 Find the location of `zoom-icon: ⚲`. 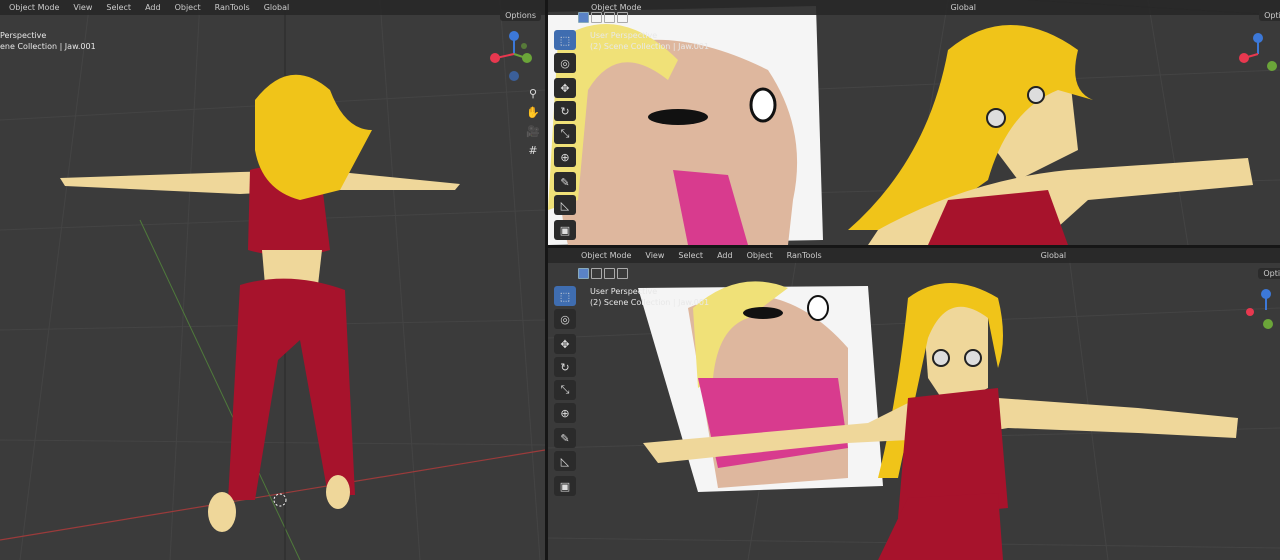

zoom-icon: ⚲ is located at coordinates (533, 93).